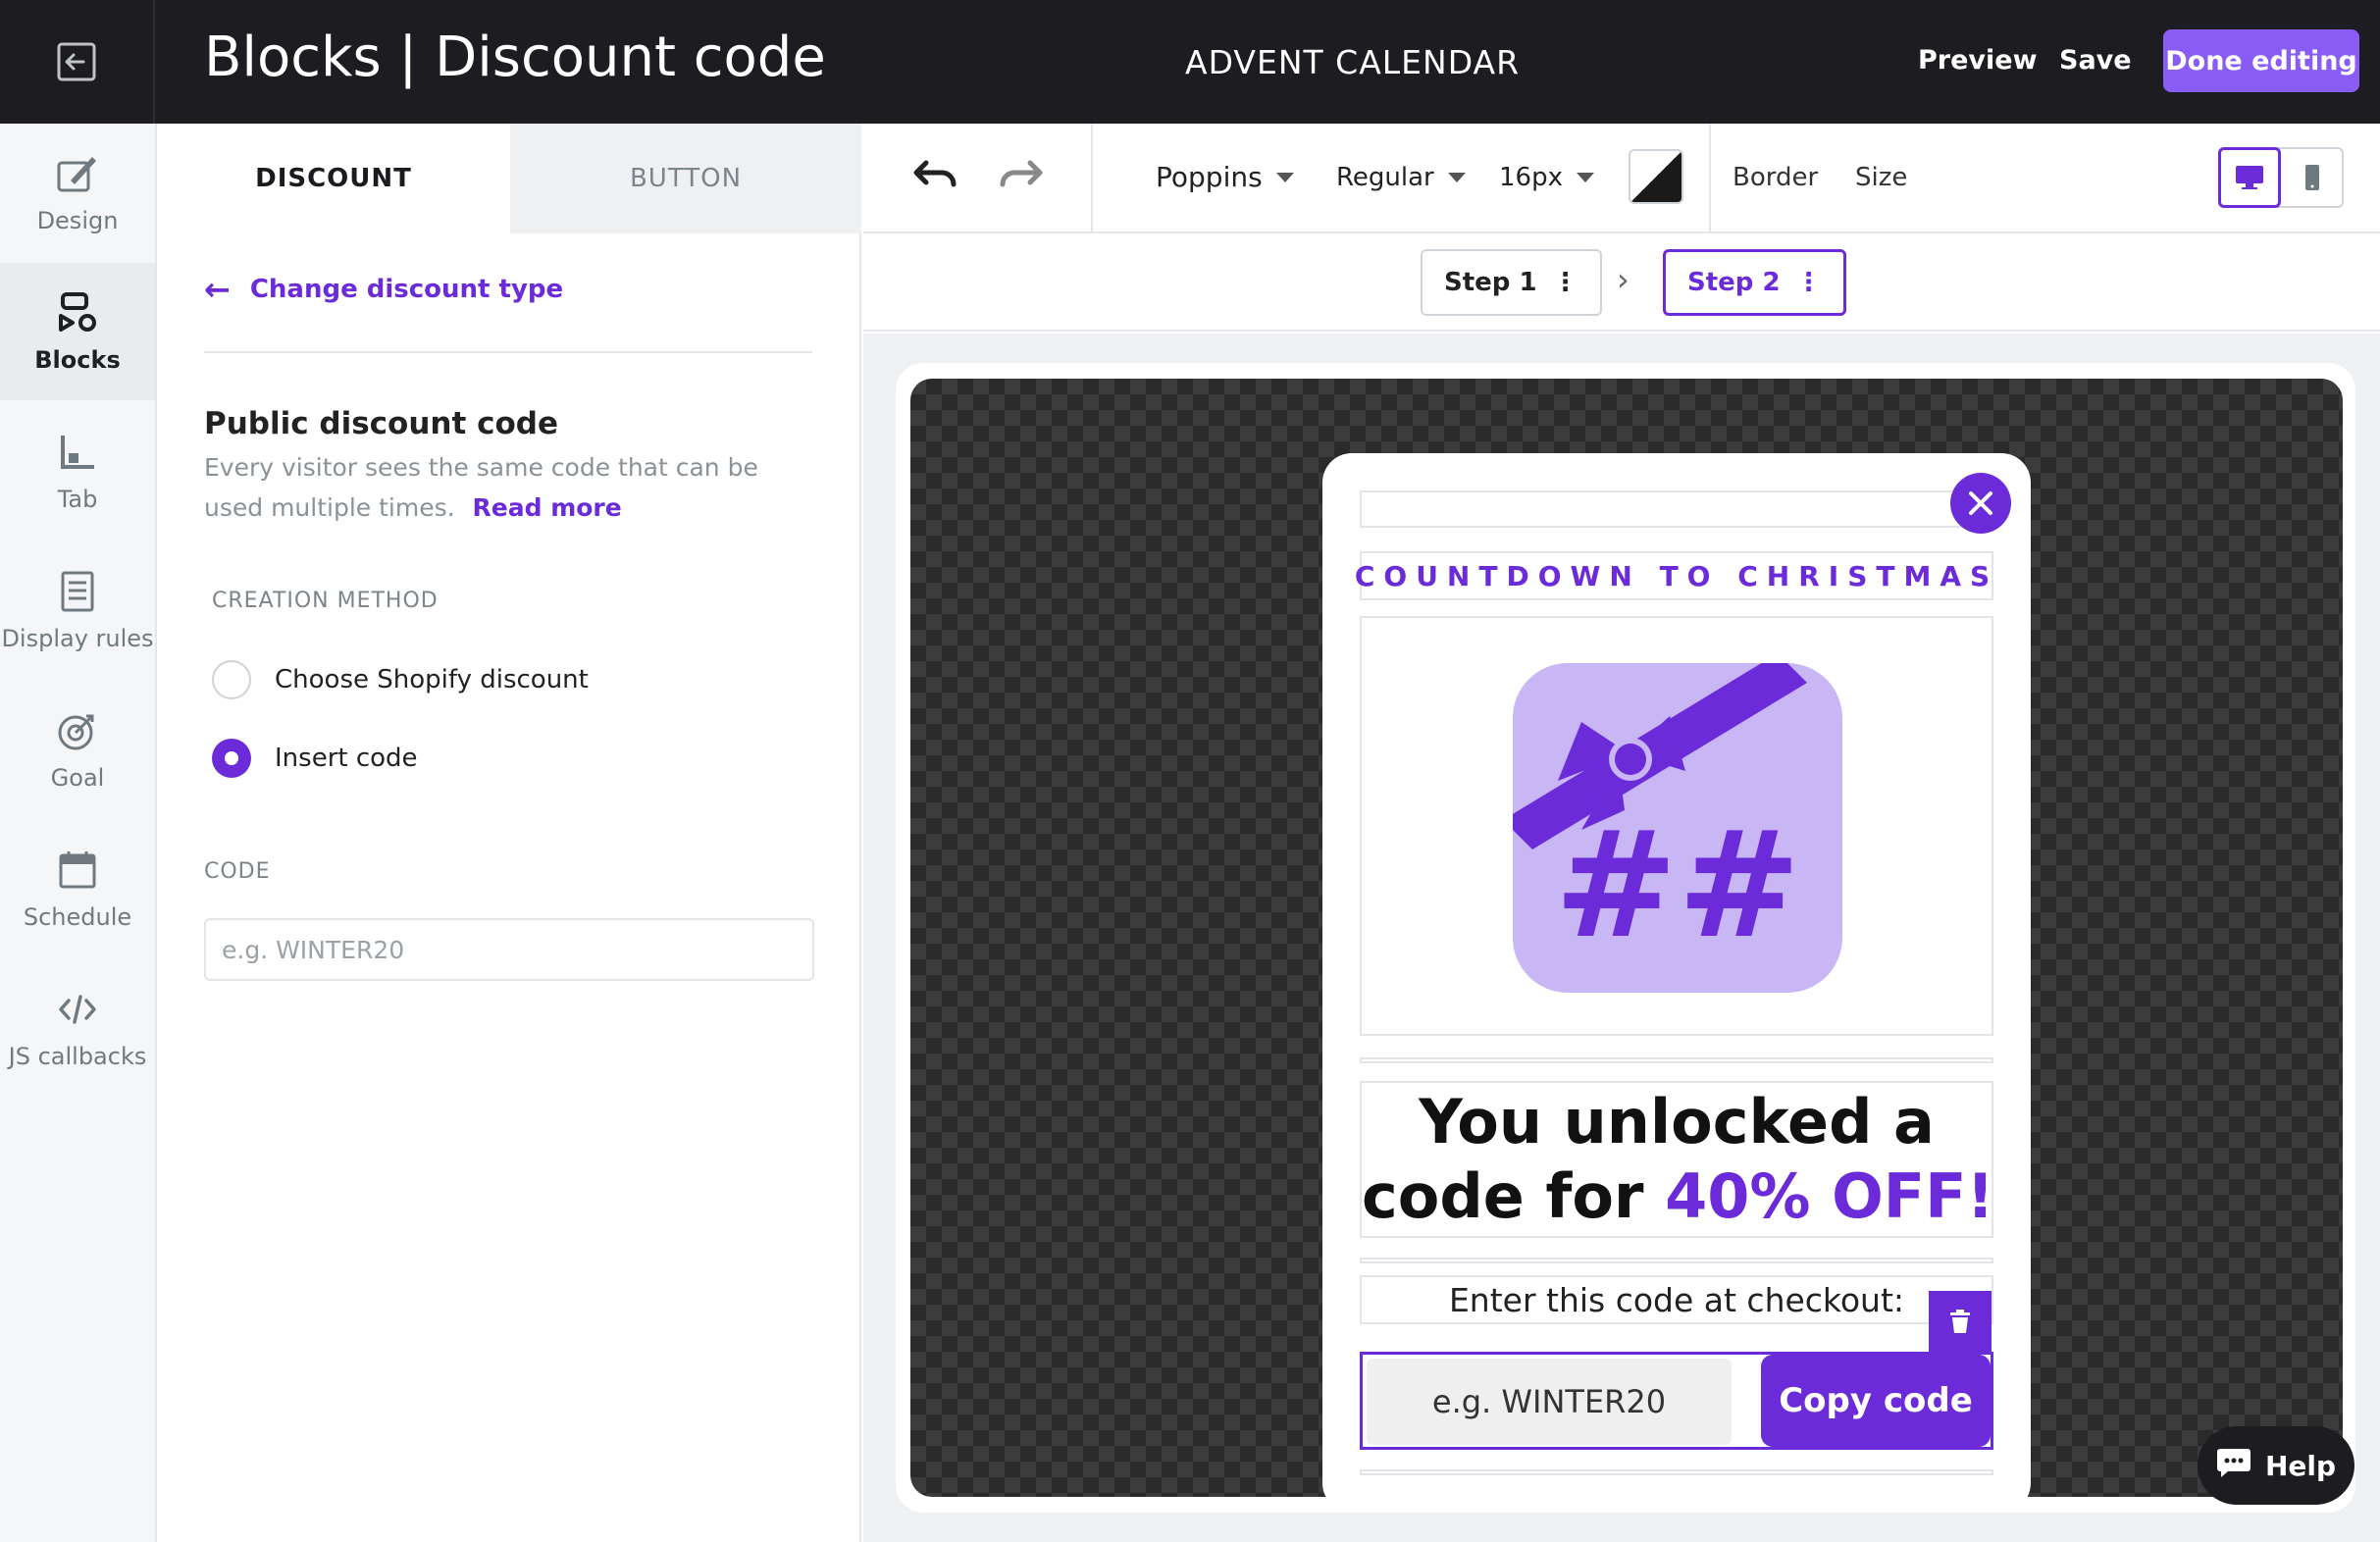  I want to click on rail-item-display-rules: Display rules, so click(77, 610).